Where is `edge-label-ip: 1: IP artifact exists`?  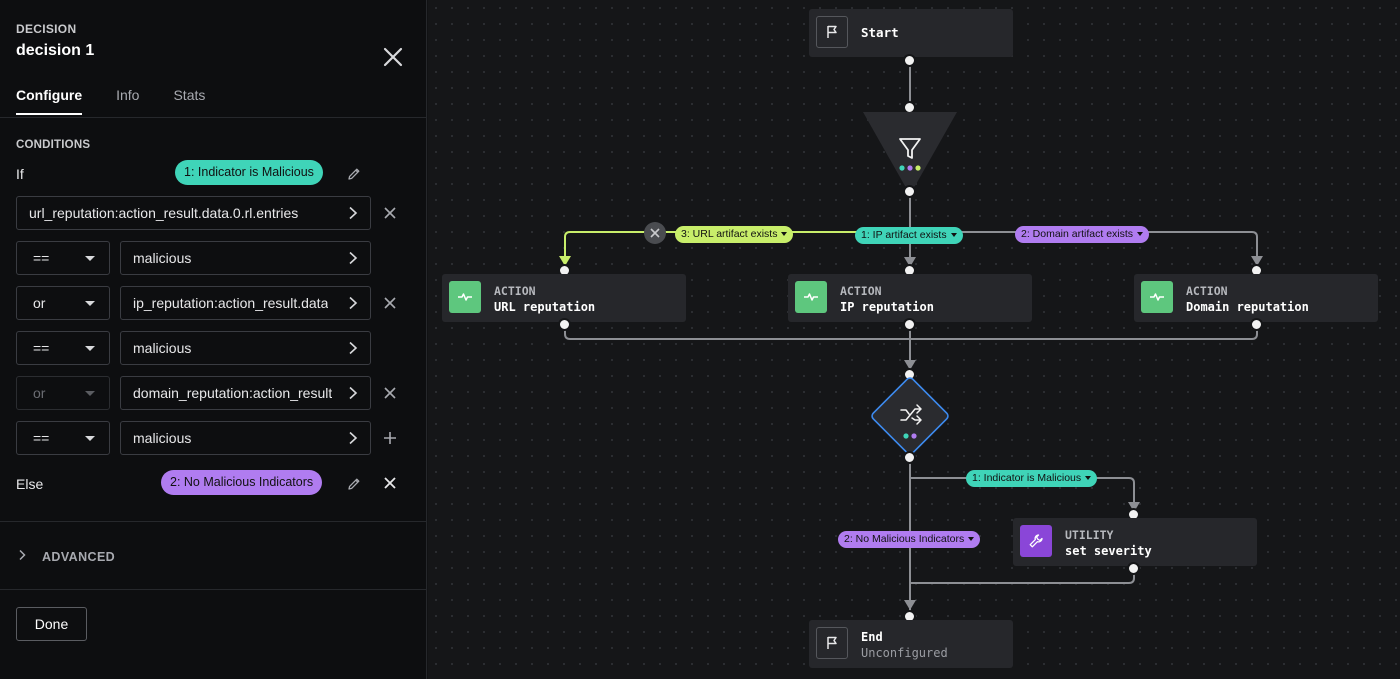 edge-label-ip: 1: IP artifact exists is located at coordinates (909, 235).